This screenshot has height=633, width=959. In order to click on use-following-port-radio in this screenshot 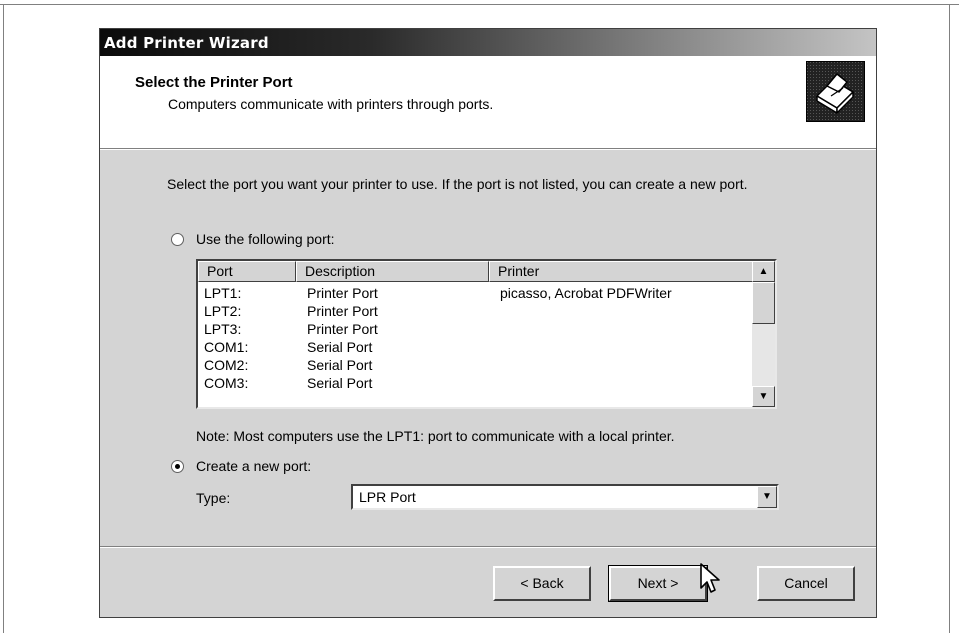, I will do `click(177, 239)`.